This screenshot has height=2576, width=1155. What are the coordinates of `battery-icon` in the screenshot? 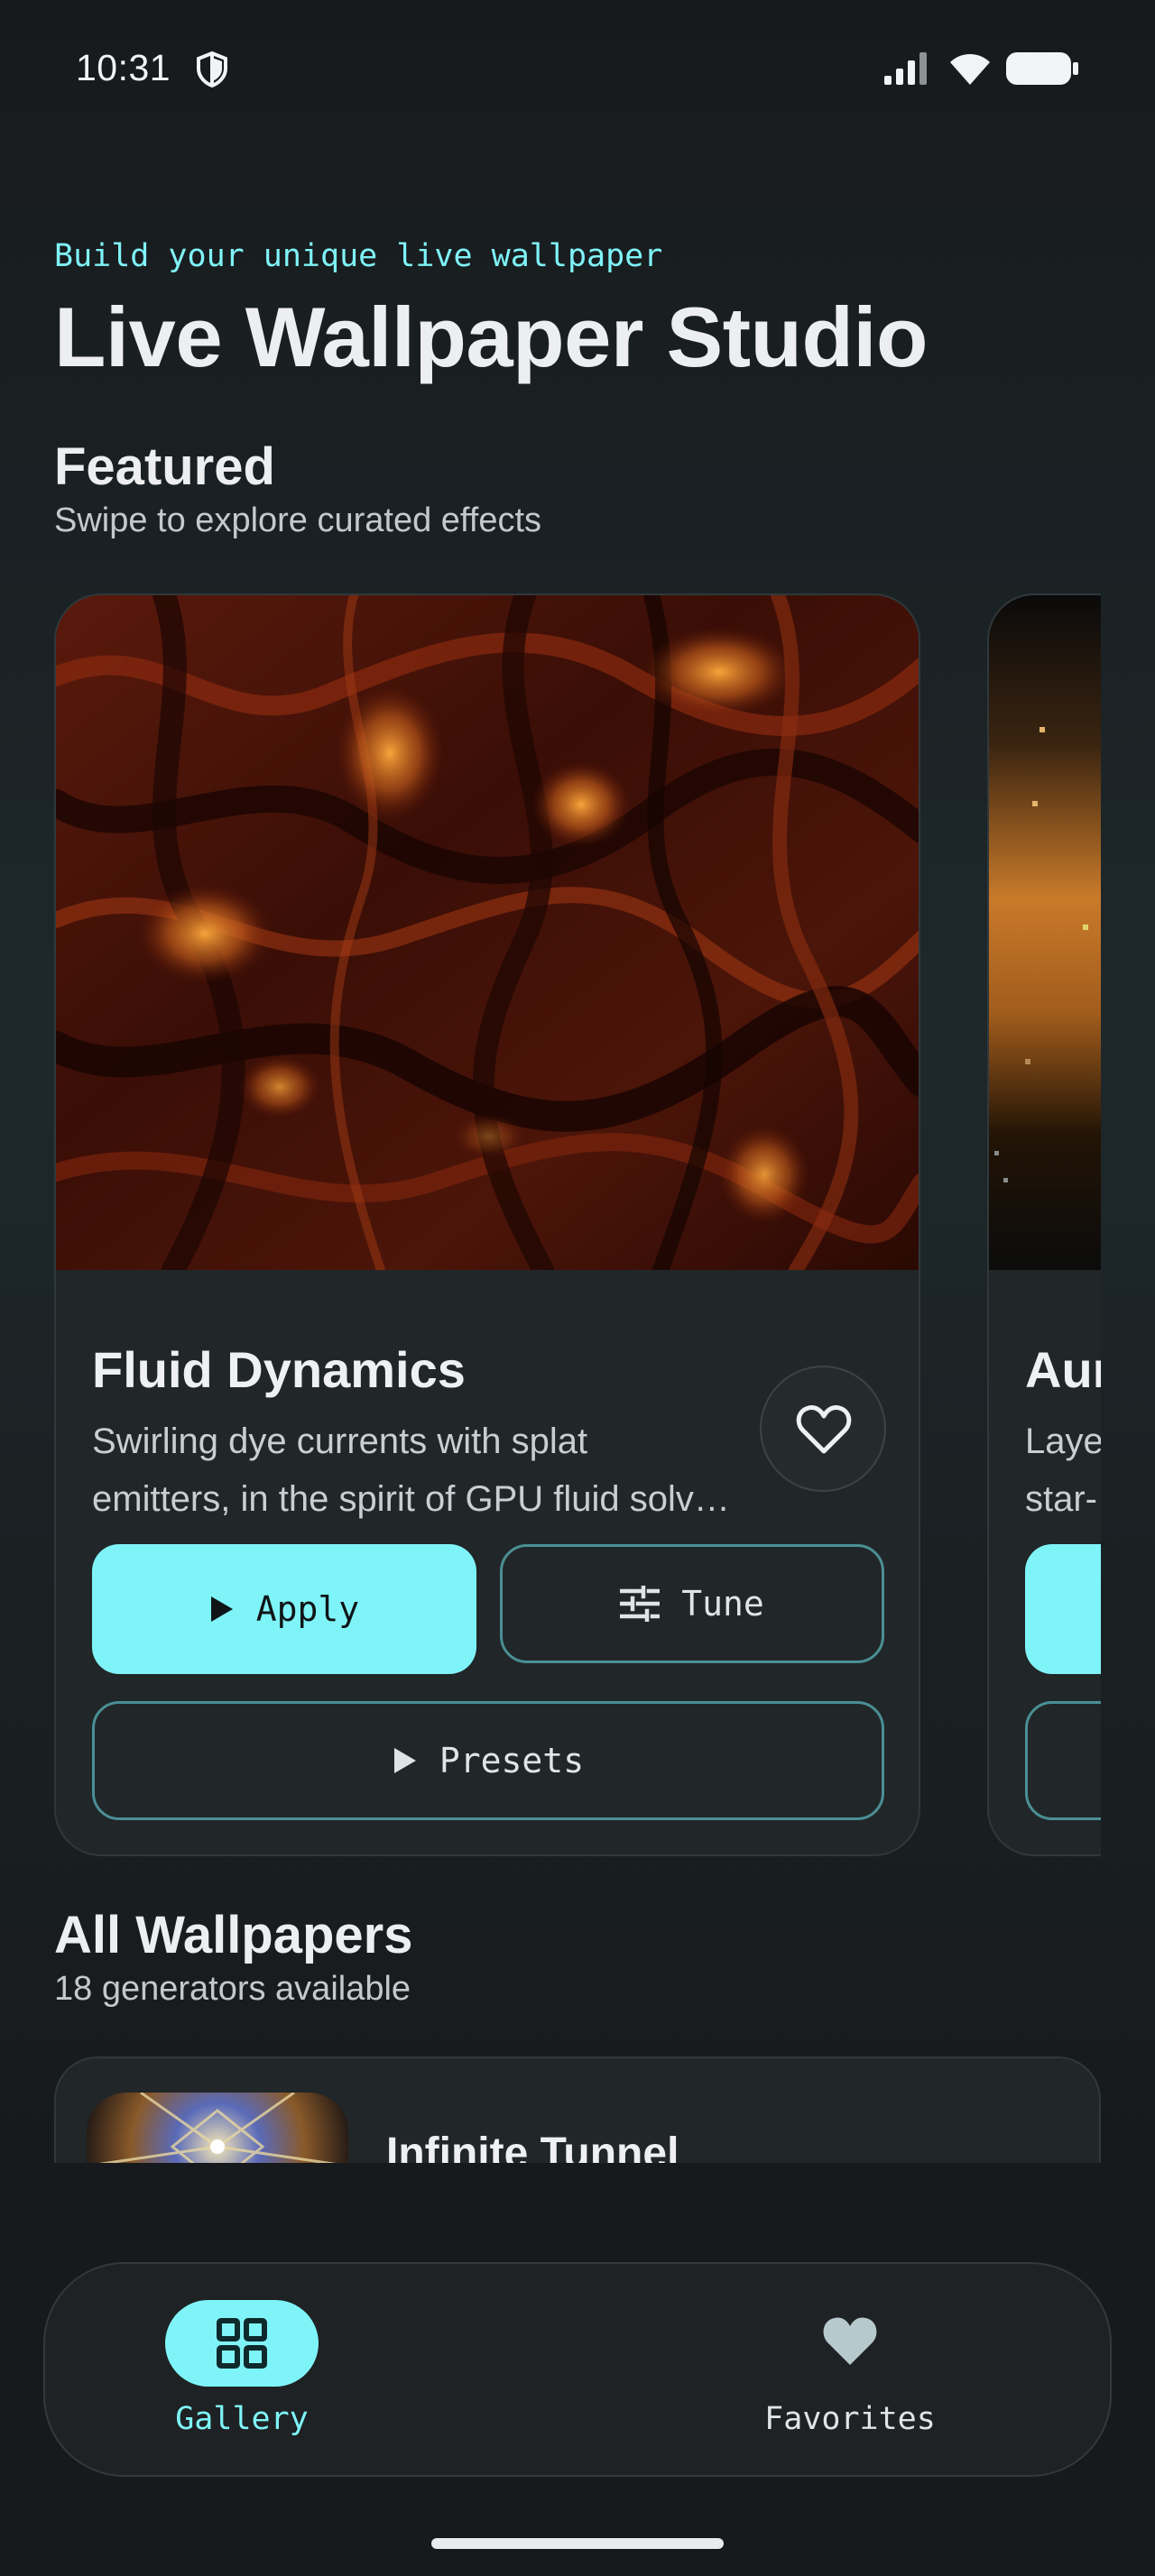 It's located at (1042, 68).